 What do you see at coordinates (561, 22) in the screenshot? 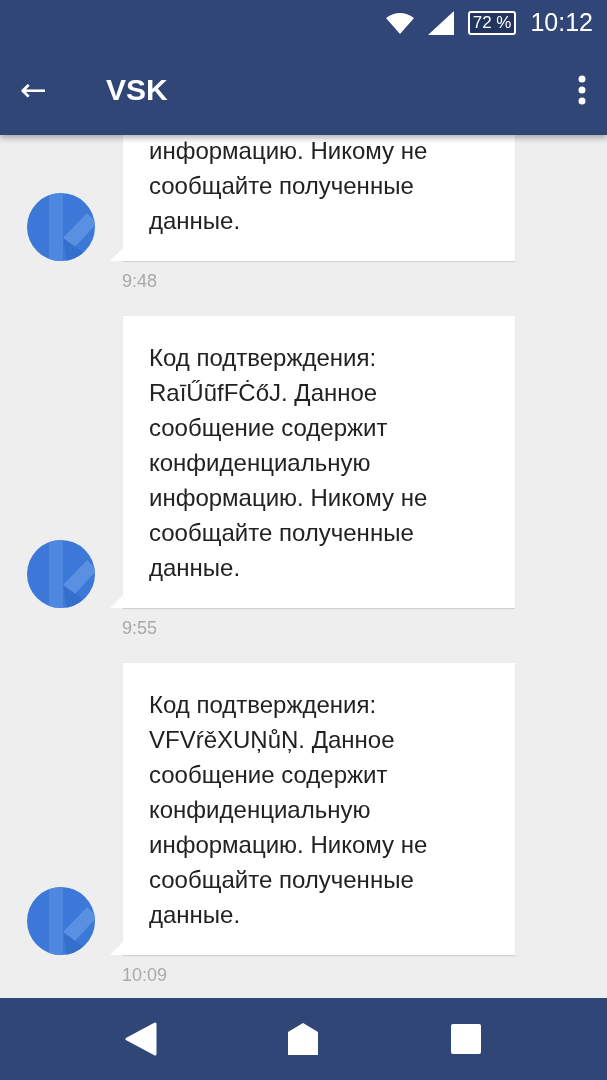
I see `clock: 10:12` at bounding box center [561, 22].